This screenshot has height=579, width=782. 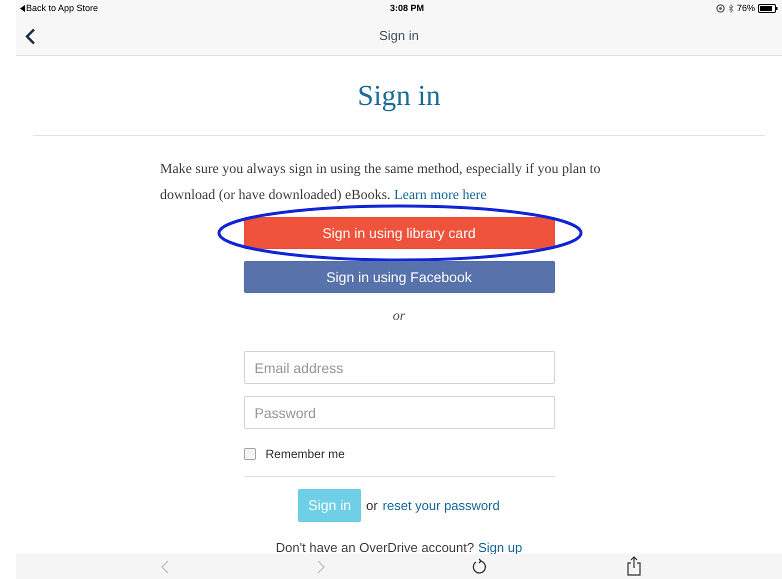 I want to click on intro-paragraph: Make sure you always sign in using the same method, especially if you plan to download (or have downloaded) eBooks. Learn more here, so click(x=381, y=183).